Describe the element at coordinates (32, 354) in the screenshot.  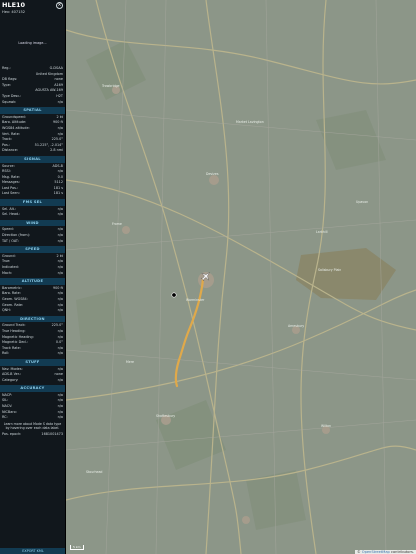
I see `direction-row: Roll: n/a` at that location.